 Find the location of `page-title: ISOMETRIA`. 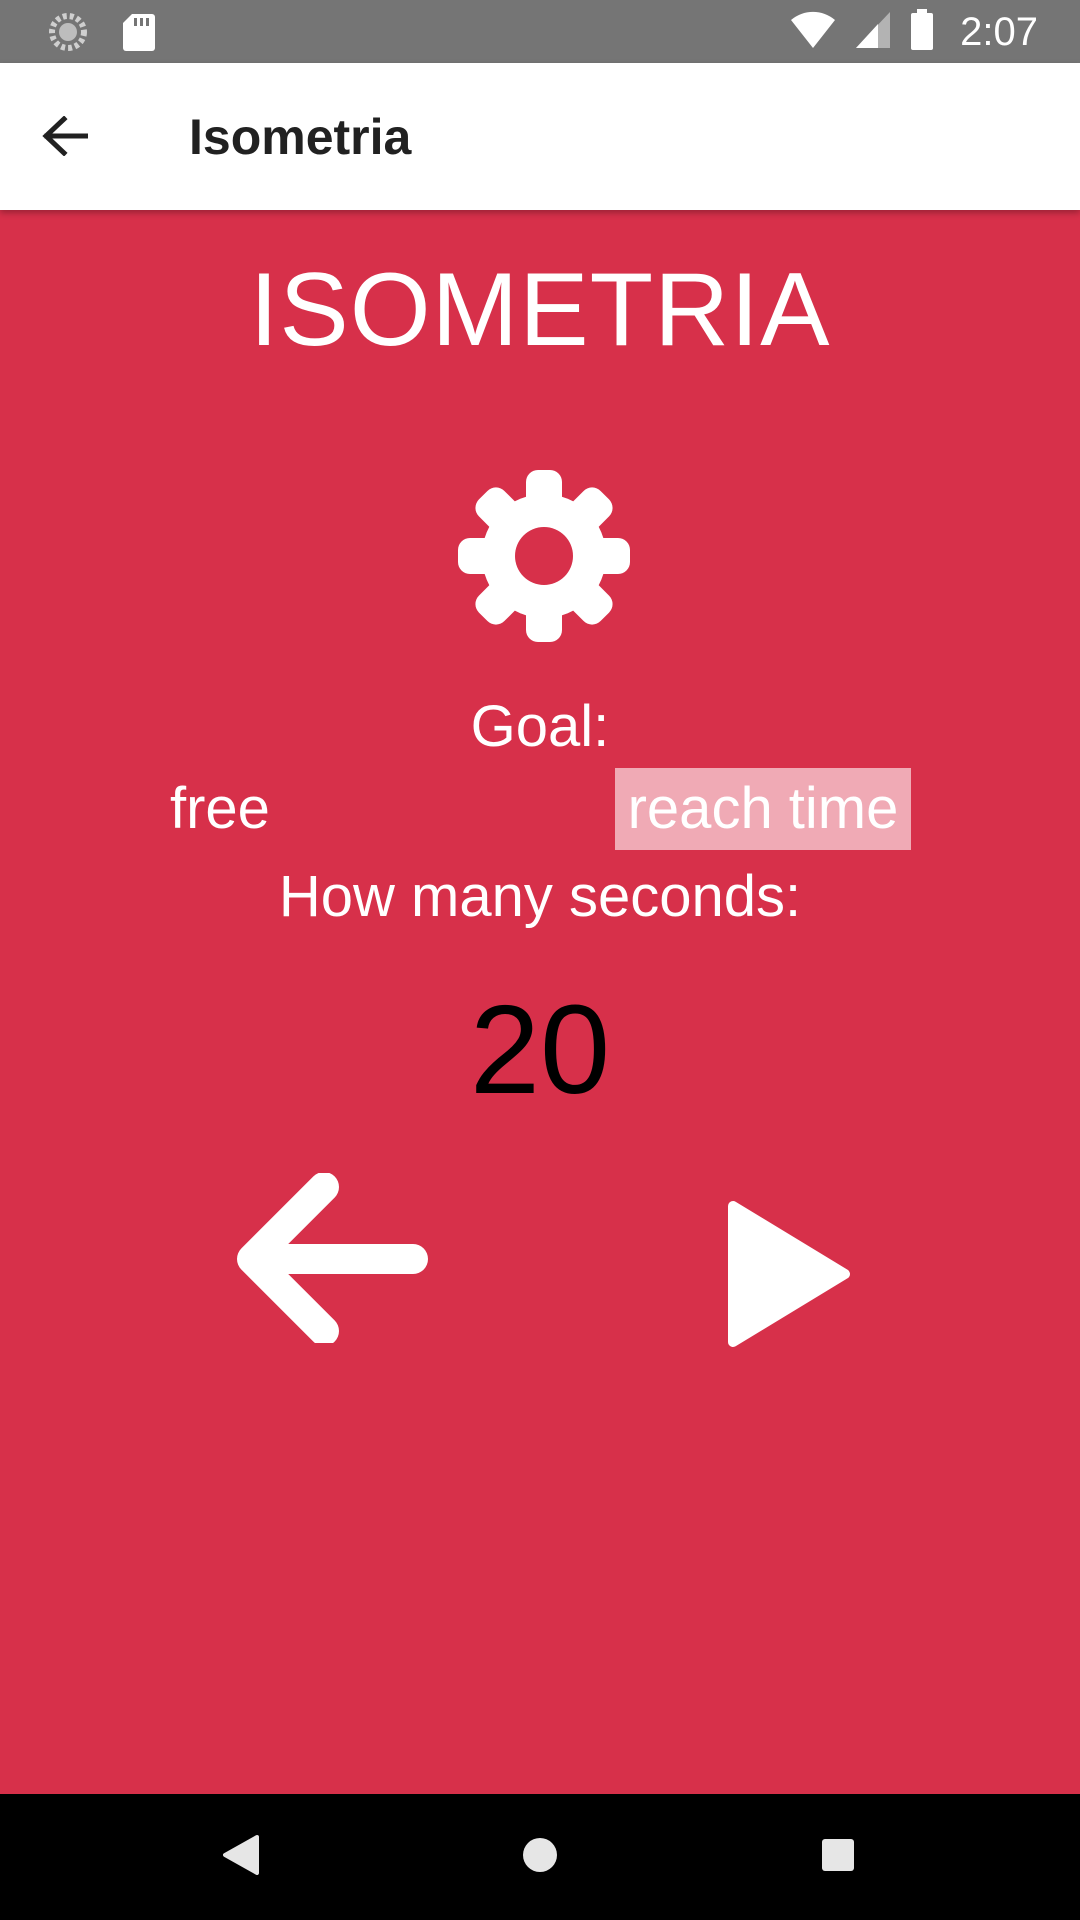

page-title: ISOMETRIA is located at coordinates (540, 310).